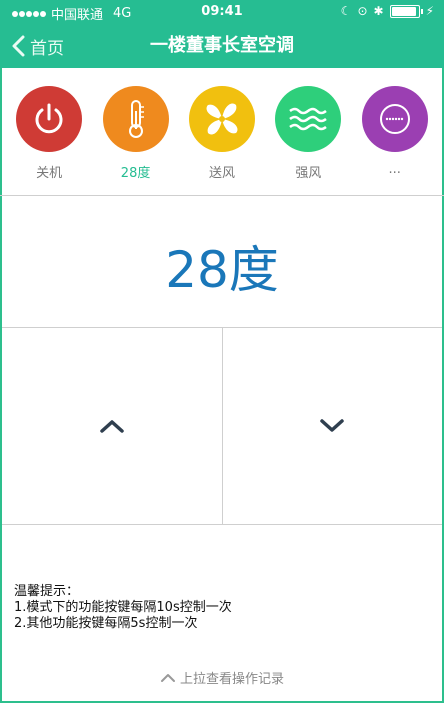 This screenshot has height=705, width=444. What do you see at coordinates (221, 173) in the screenshot?
I see `mode-label: 送风` at bounding box center [221, 173].